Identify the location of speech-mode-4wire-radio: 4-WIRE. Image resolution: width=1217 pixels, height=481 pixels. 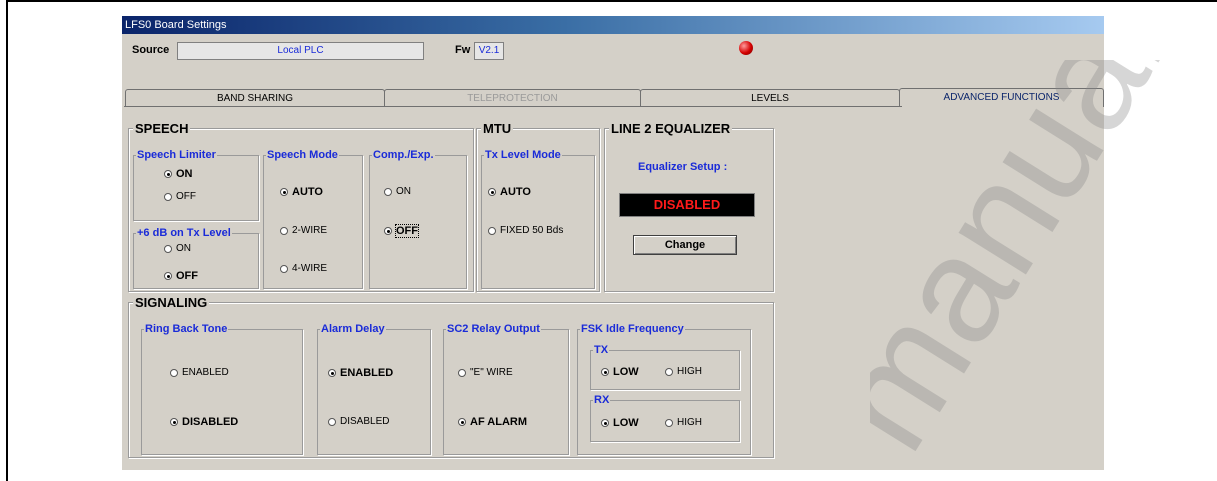
(303, 268).